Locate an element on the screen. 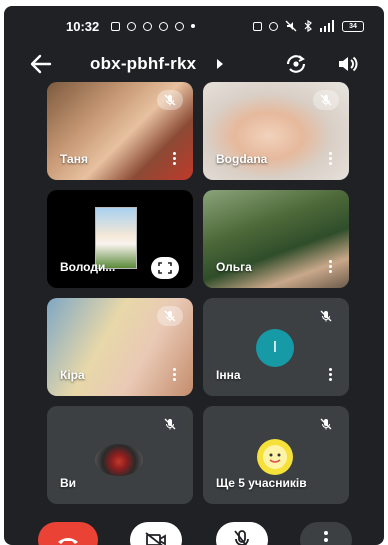  camera-toggle-button is located at coordinates (156, 533).